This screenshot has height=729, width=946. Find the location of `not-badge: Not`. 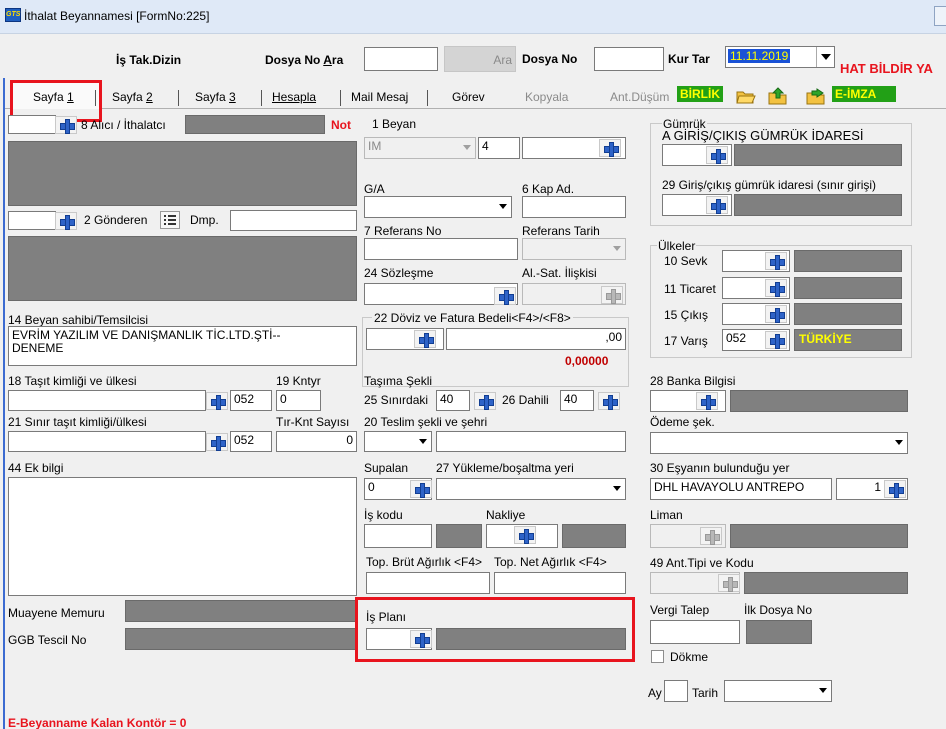

not-badge: Not is located at coordinates (341, 125).